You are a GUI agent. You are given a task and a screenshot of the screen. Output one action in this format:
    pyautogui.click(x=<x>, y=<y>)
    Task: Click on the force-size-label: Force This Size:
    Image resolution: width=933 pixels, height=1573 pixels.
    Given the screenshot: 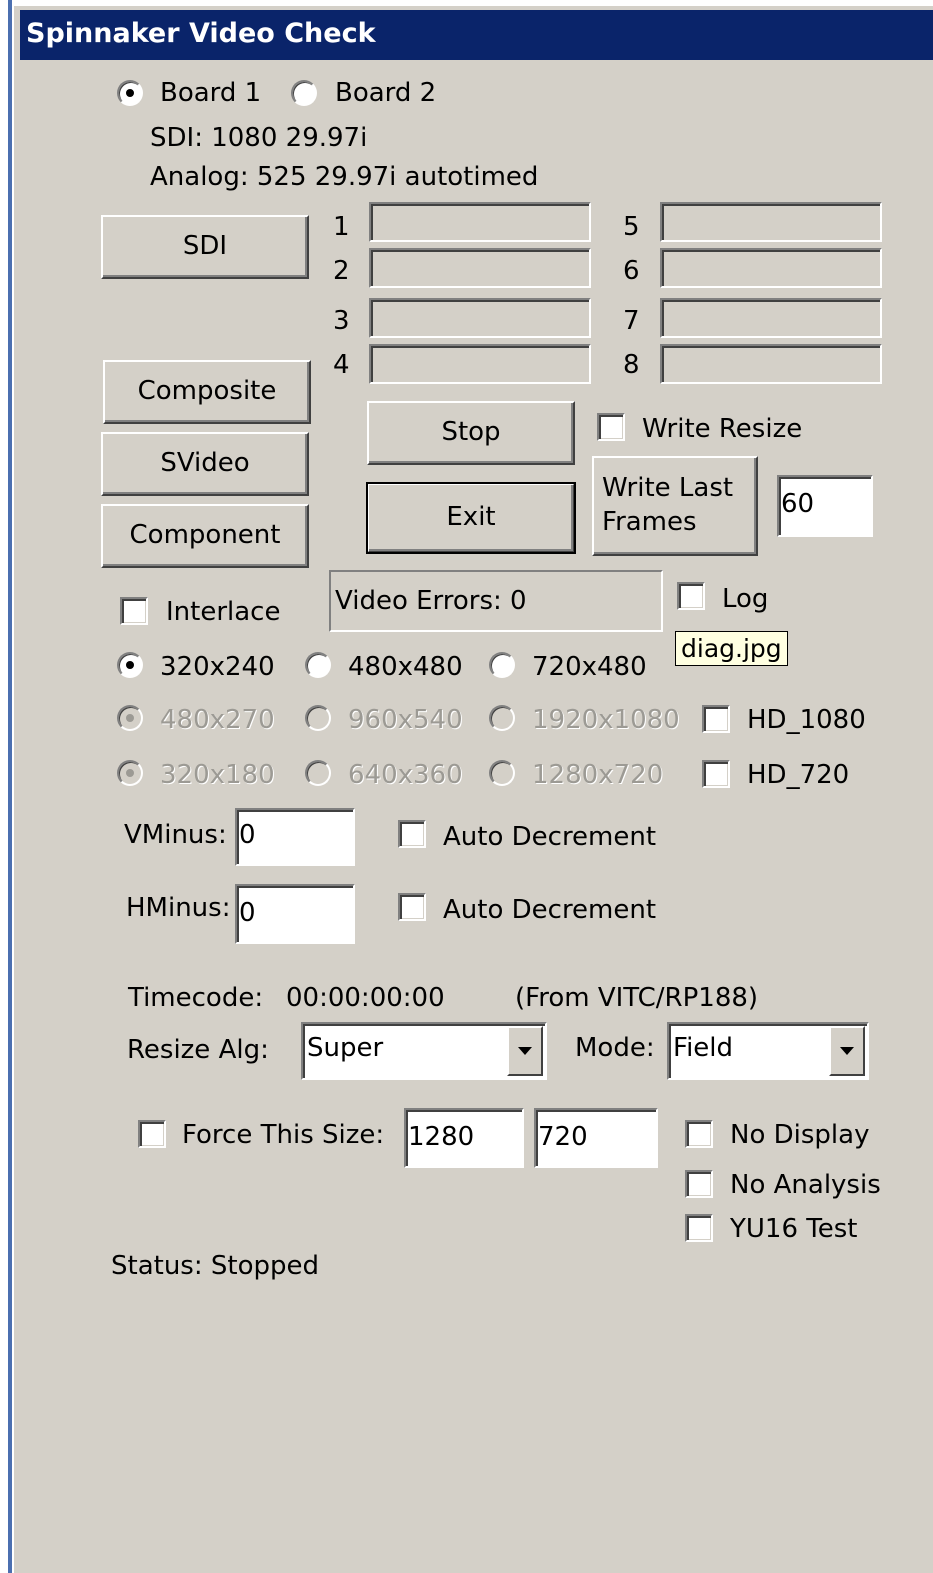 What is the action you would take?
    pyautogui.click(x=283, y=1135)
    